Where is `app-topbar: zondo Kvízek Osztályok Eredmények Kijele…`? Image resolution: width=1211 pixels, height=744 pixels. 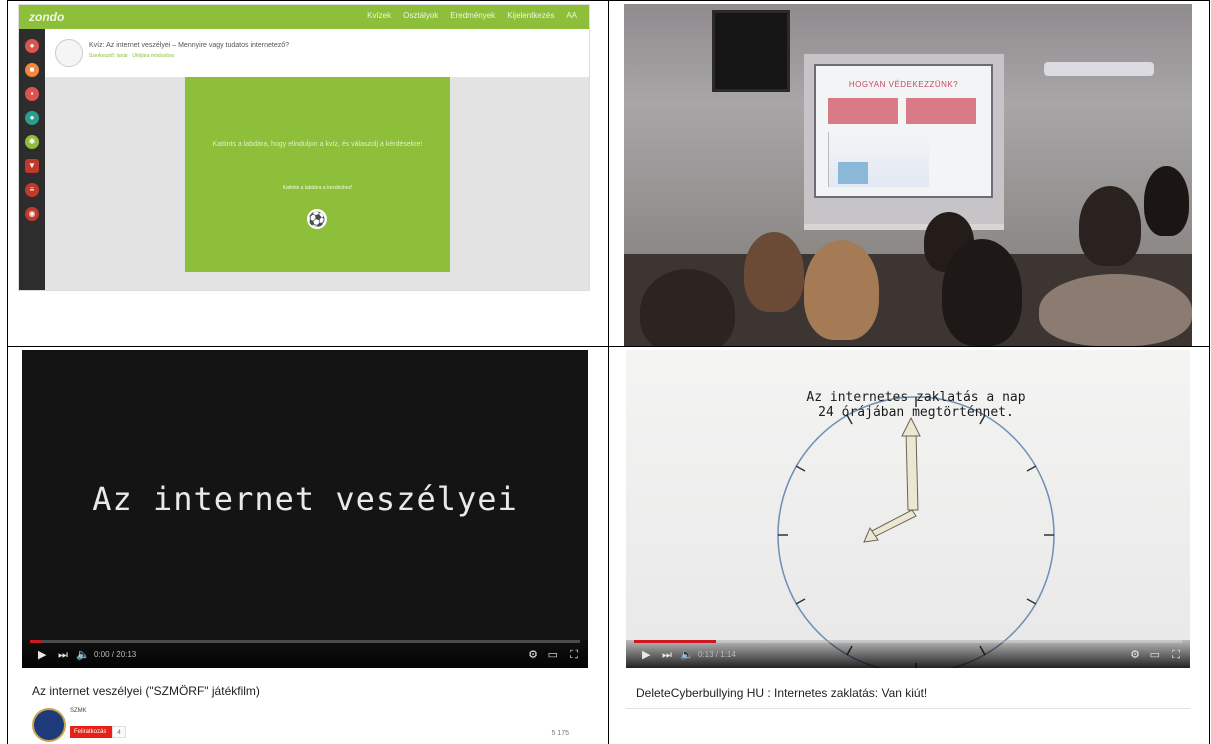 app-topbar: zondo Kvízek Osztályok Eredmények Kijele… is located at coordinates (304, 17).